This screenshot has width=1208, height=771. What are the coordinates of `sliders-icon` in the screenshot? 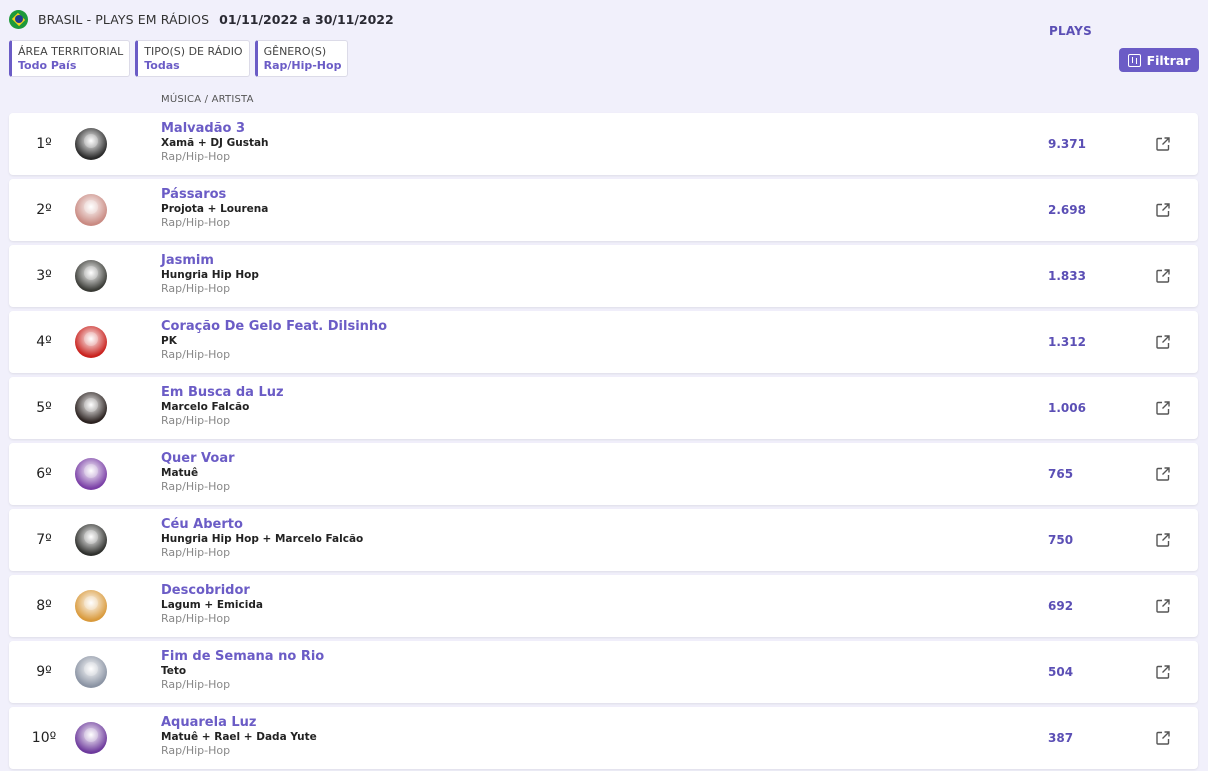 It's located at (1134, 60).